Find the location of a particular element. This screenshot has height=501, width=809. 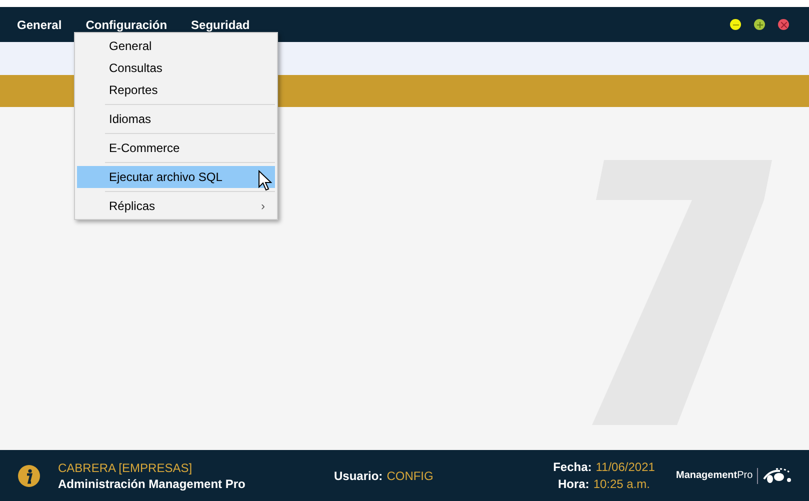

plus-icon is located at coordinates (759, 25).